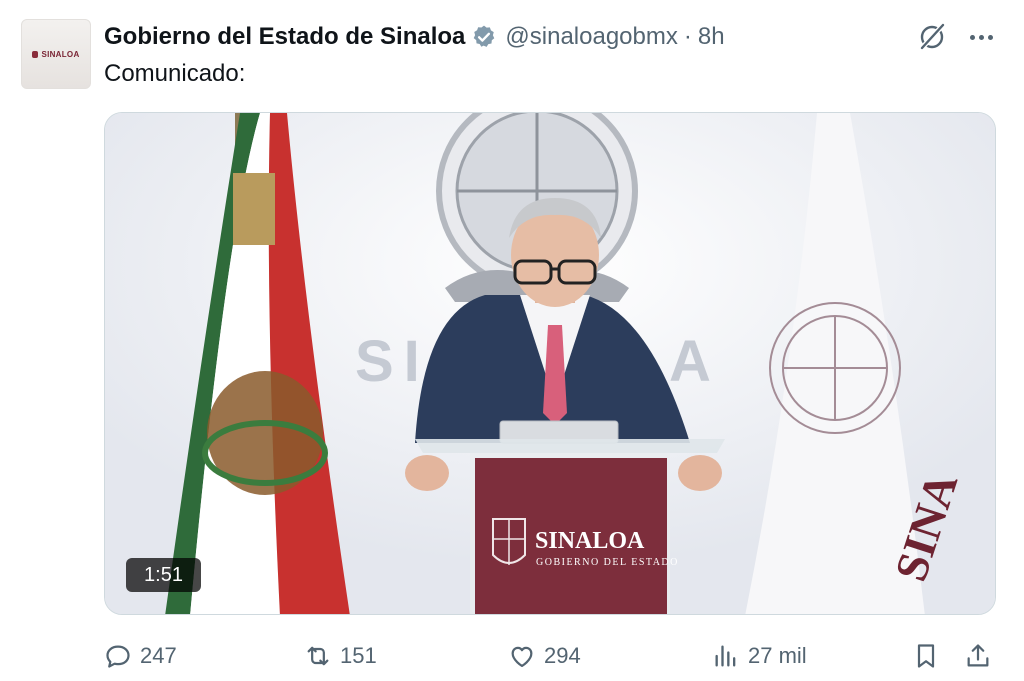 This screenshot has width=1024, height=681. I want to click on action-bar: 247 151 294 27 mil, so click(550, 656).